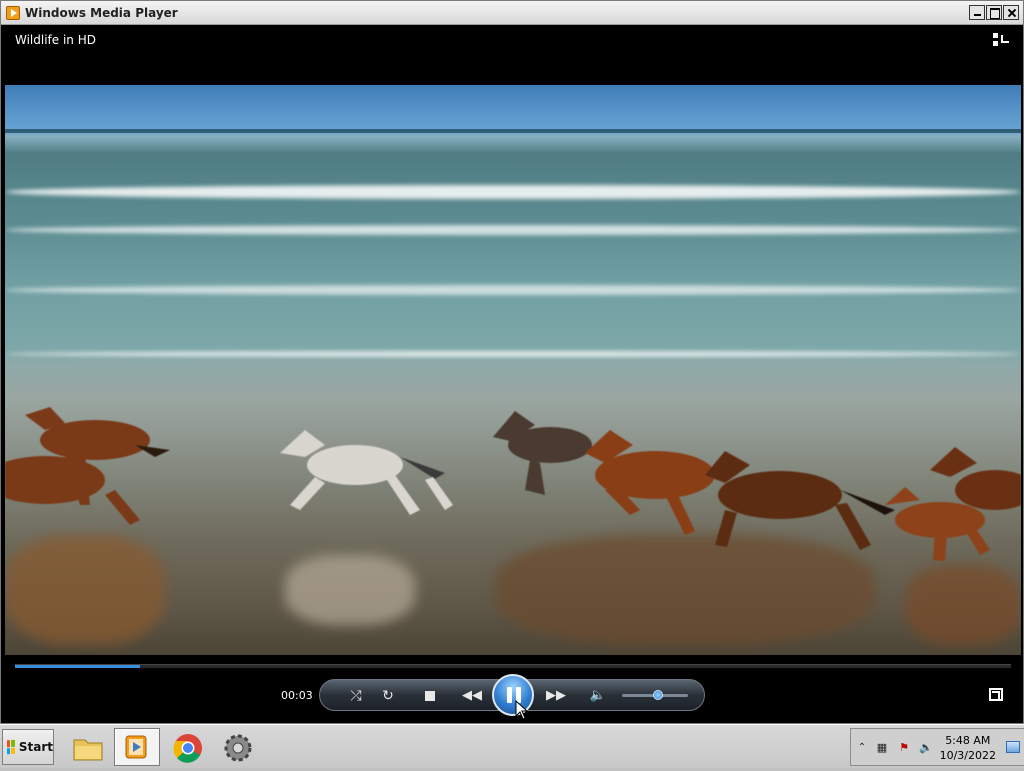 This screenshot has height=771, width=1024. I want to click on media-player-app-icon, so click(13, 13).